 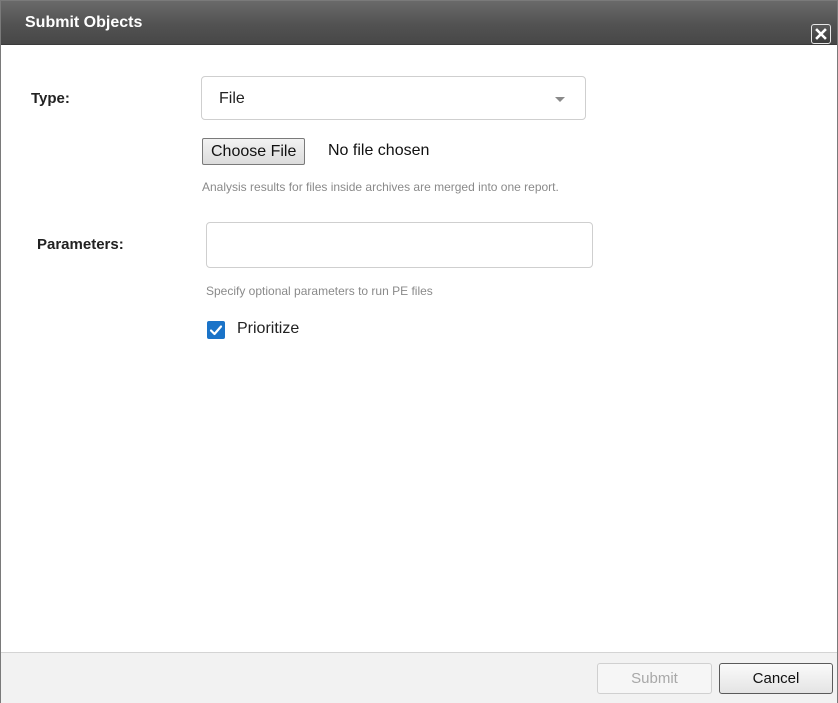 I want to click on chevron-down-icon, so click(x=560, y=99).